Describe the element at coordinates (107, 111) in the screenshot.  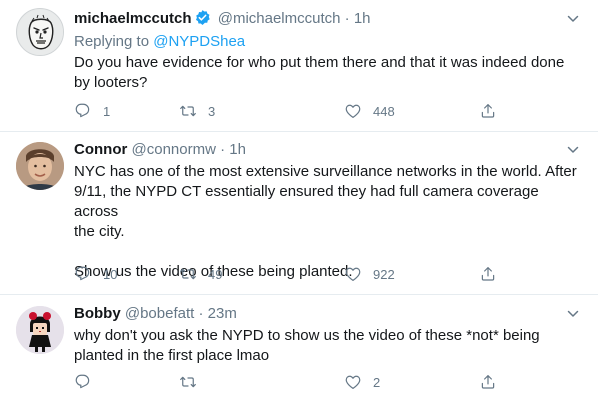
I see `reply-count: 1` at that location.